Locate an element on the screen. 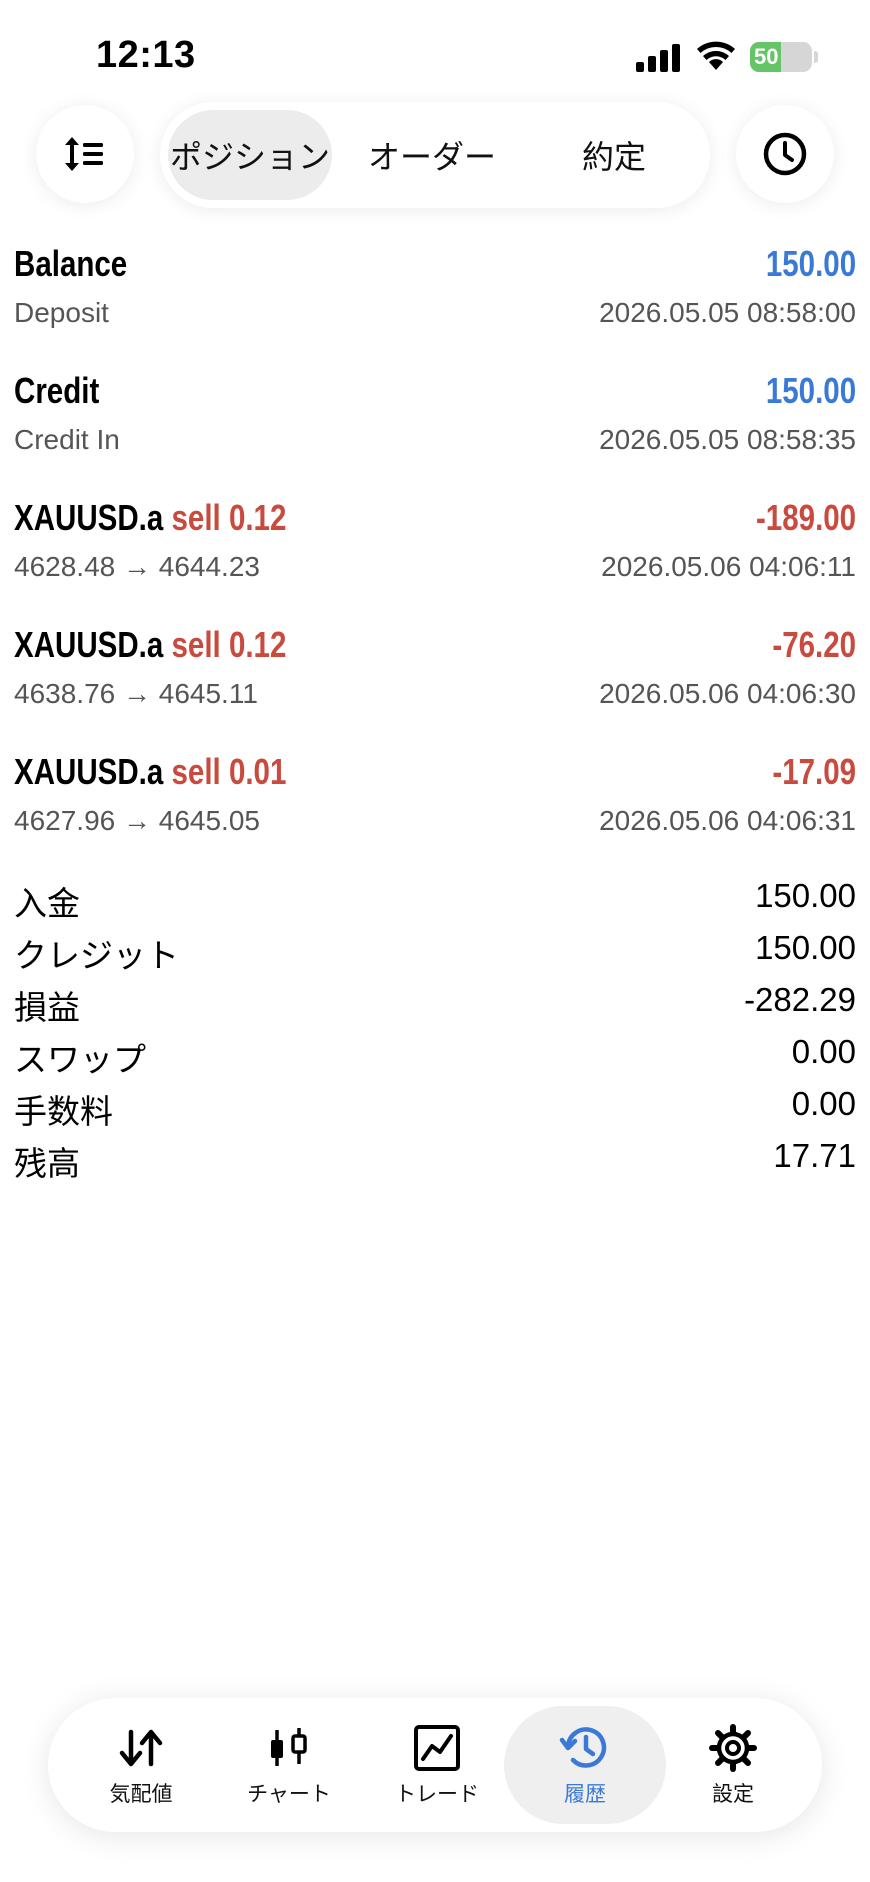 This screenshot has width=870, height=1882. nav-chart: チャート is located at coordinates (289, 1765).